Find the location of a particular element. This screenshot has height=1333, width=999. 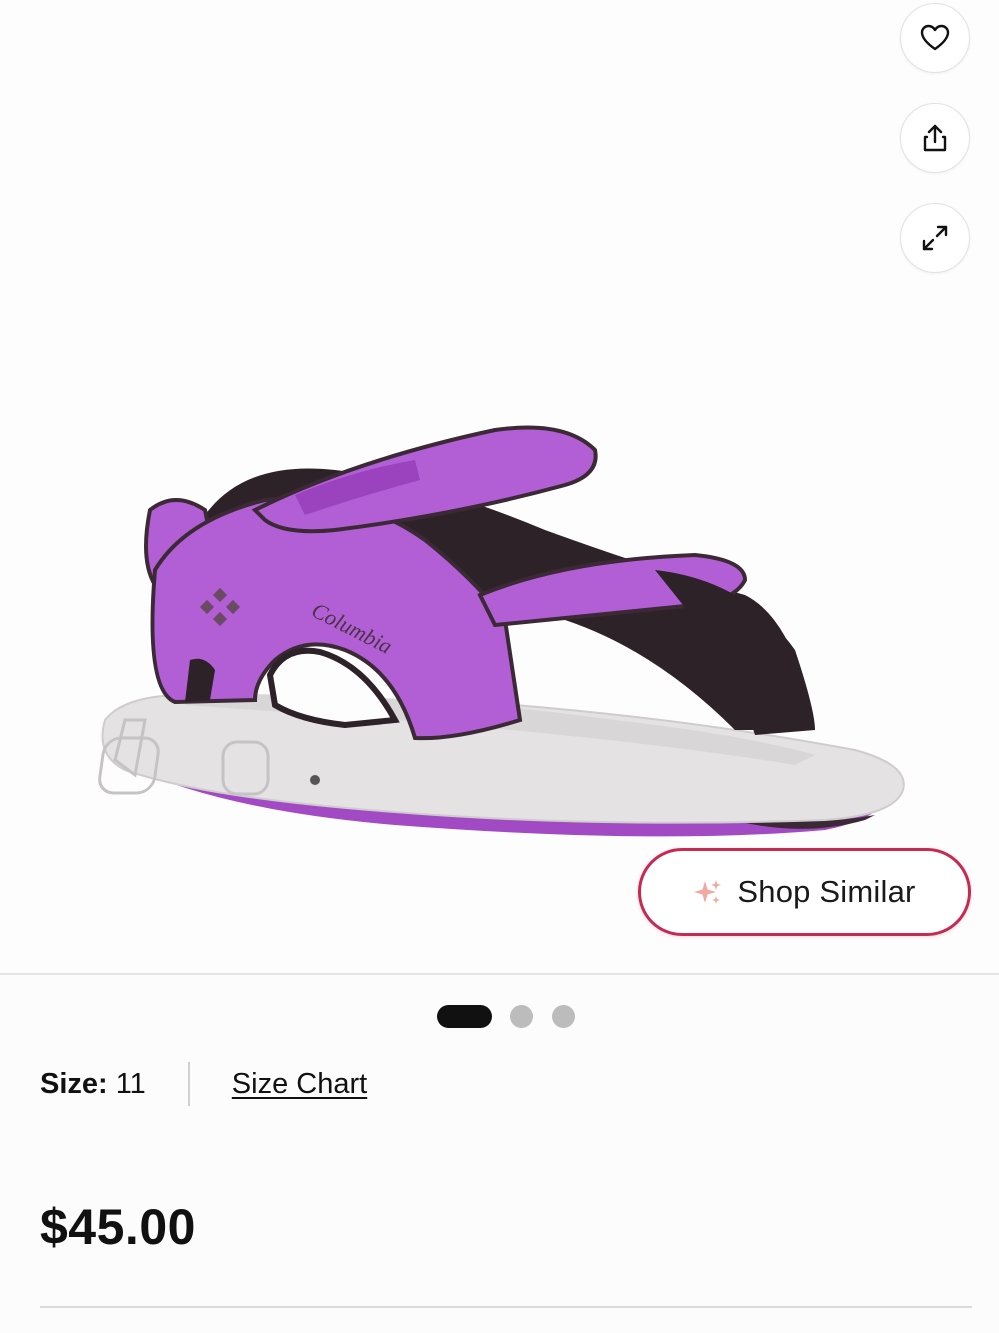

share-icon is located at coordinates (935, 138).